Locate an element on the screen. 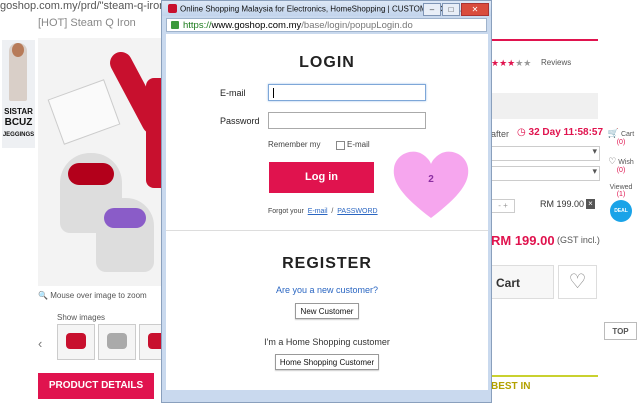  forgot-prefix: Forgot your is located at coordinates (286, 211).